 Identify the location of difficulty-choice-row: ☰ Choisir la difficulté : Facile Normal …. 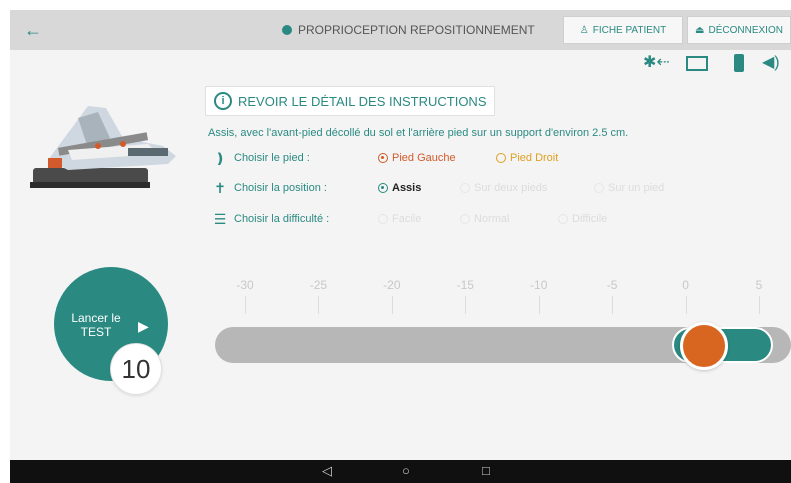
(410, 219).